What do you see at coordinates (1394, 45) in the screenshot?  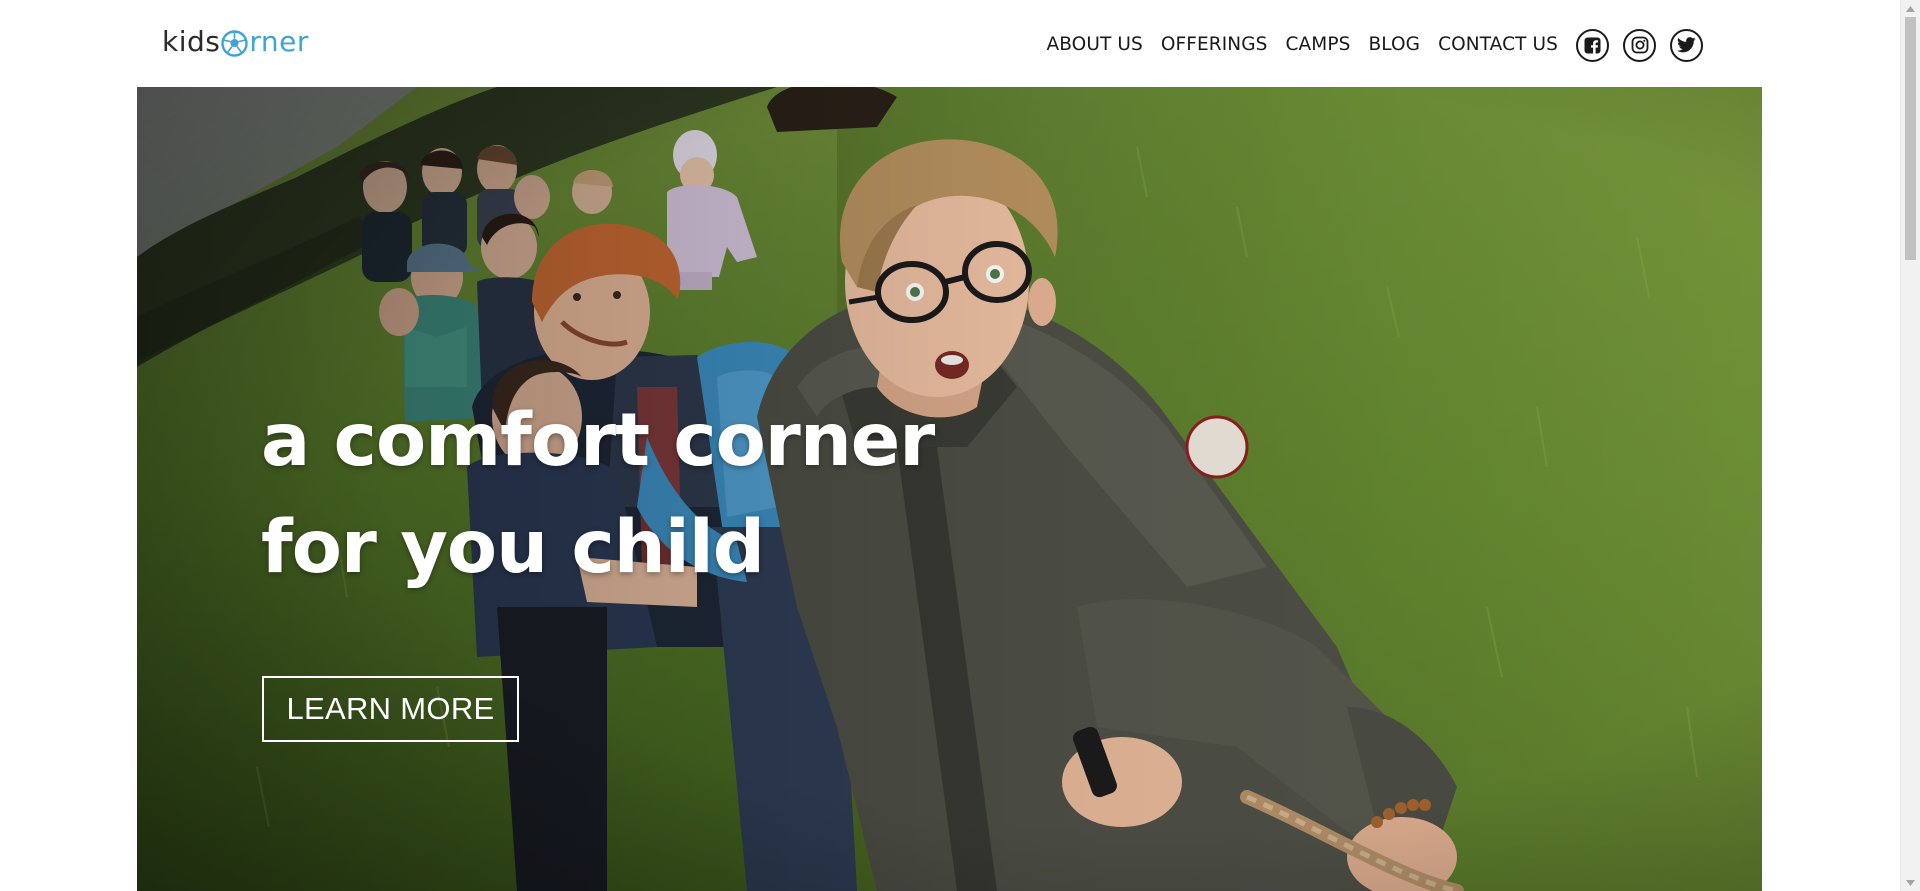 I see `nav-blog: BLOG` at bounding box center [1394, 45].